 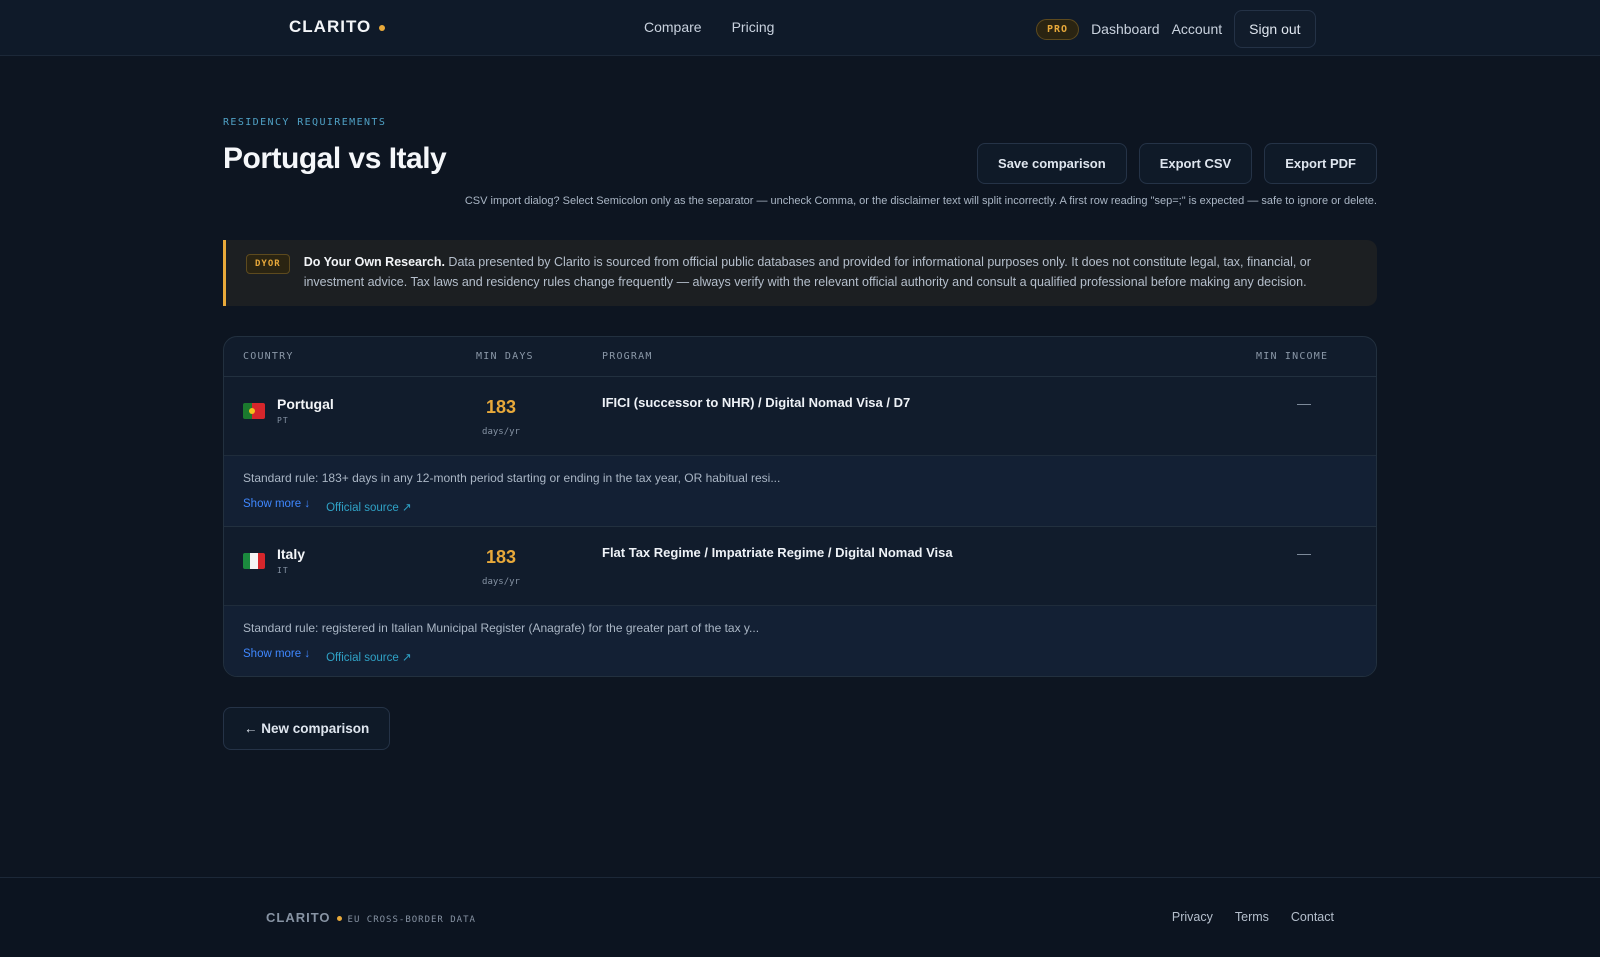 What do you see at coordinates (283, 570) in the screenshot?
I see `country-code: IT` at bounding box center [283, 570].